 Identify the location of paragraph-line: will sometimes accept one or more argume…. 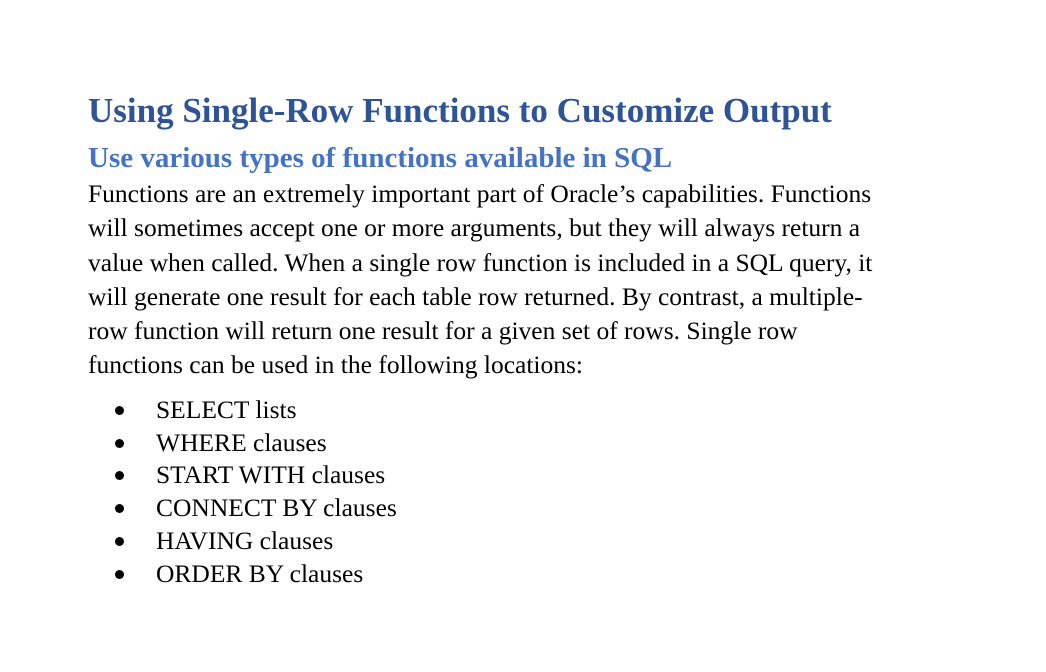
(474, 228).